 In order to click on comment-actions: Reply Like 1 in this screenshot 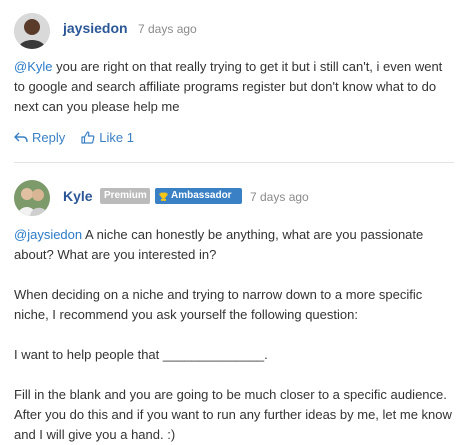, I will do `click(82, 137)`.